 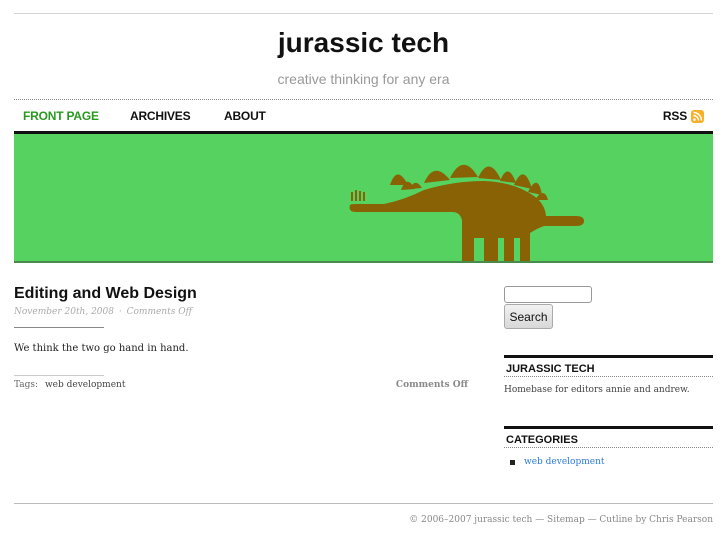 I want to click on site-title: jurassic tech, so click(x=363, y=43).